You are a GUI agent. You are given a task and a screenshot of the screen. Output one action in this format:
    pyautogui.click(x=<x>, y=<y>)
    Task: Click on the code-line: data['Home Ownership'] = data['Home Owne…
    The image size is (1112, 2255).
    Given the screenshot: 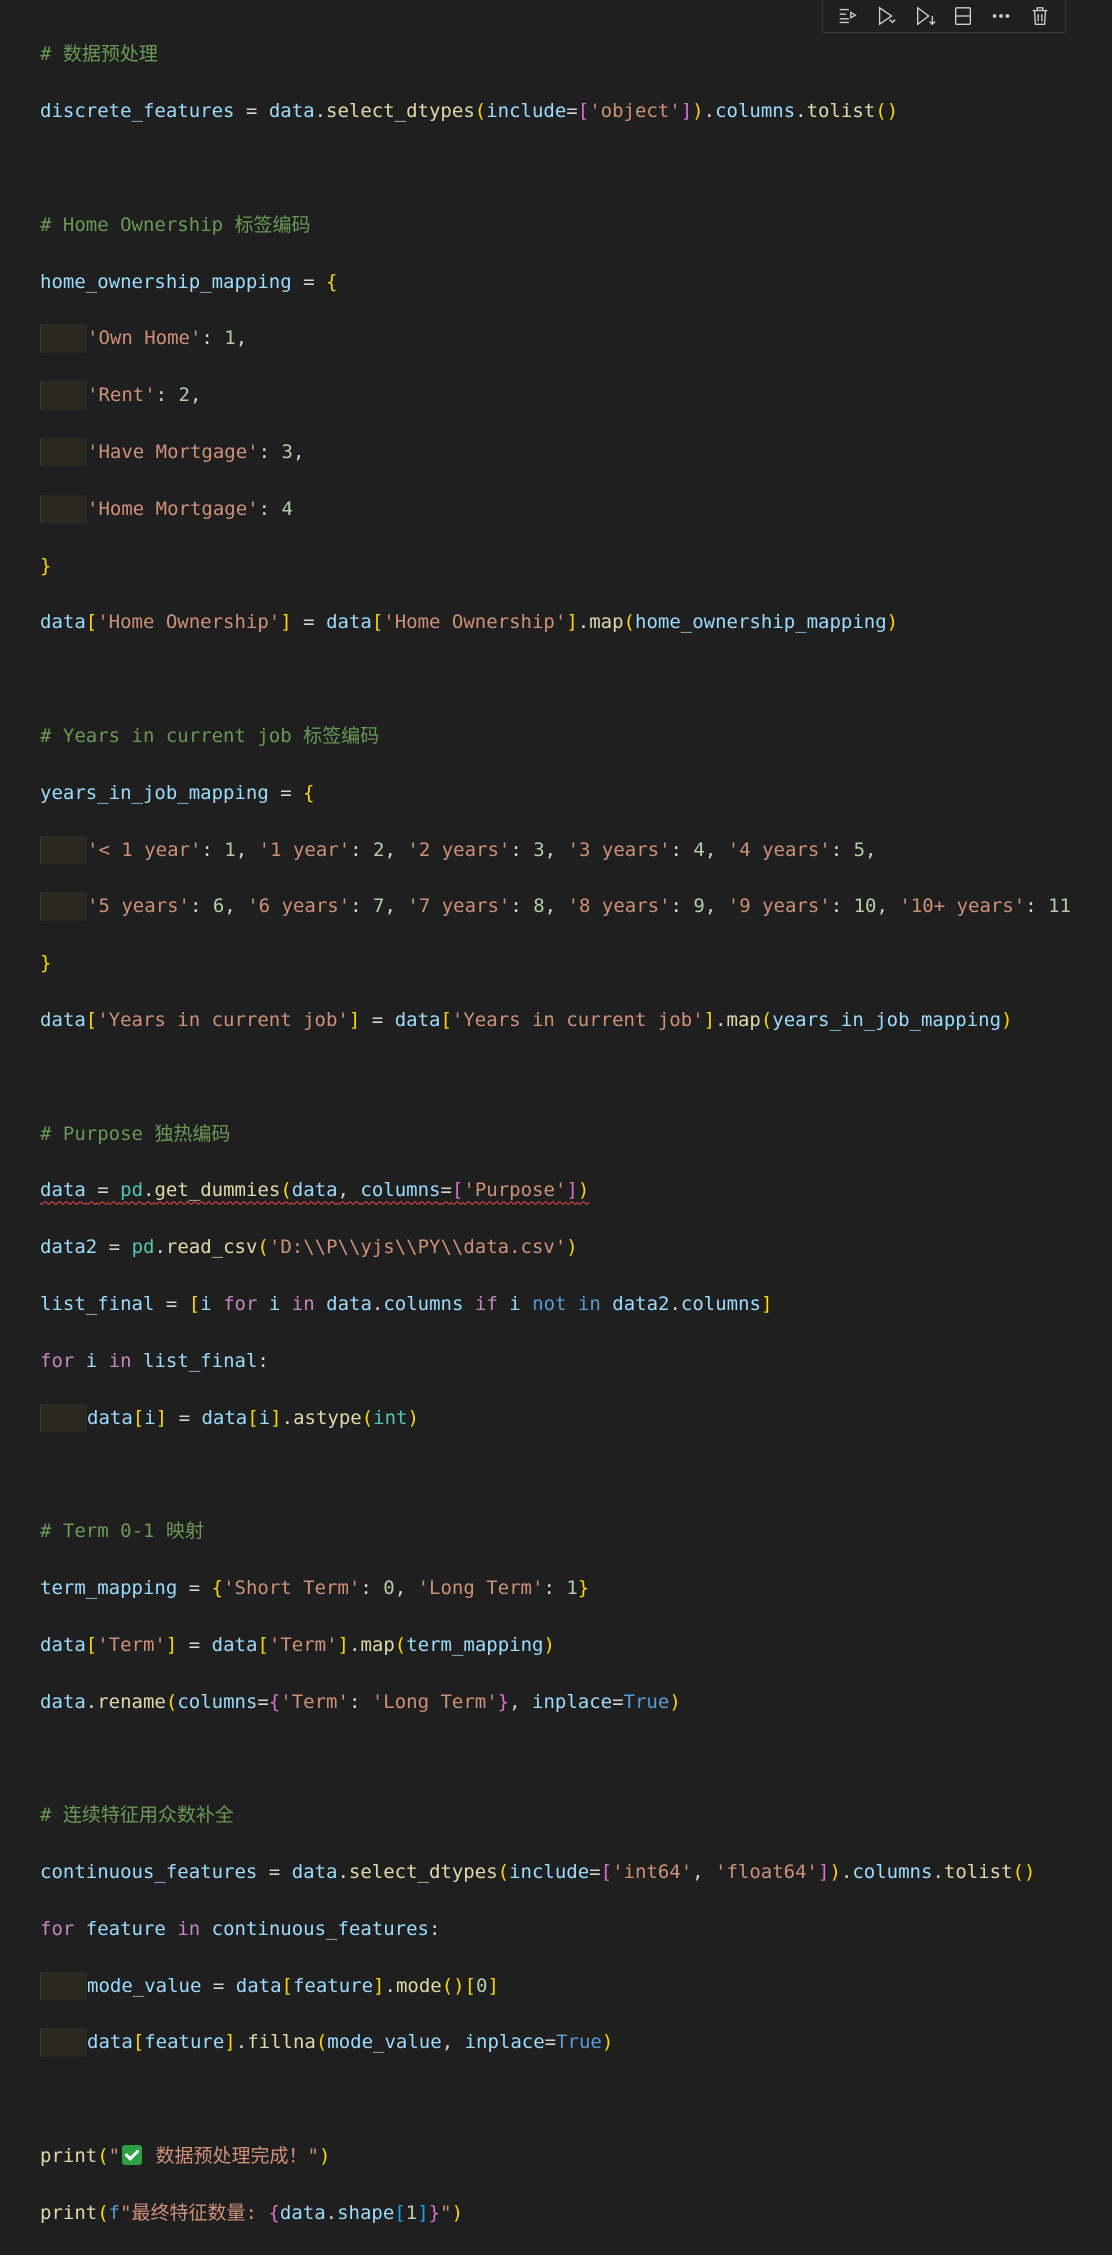 What is the action you would take?
    pyautogui.click(x=469, y=622)
    